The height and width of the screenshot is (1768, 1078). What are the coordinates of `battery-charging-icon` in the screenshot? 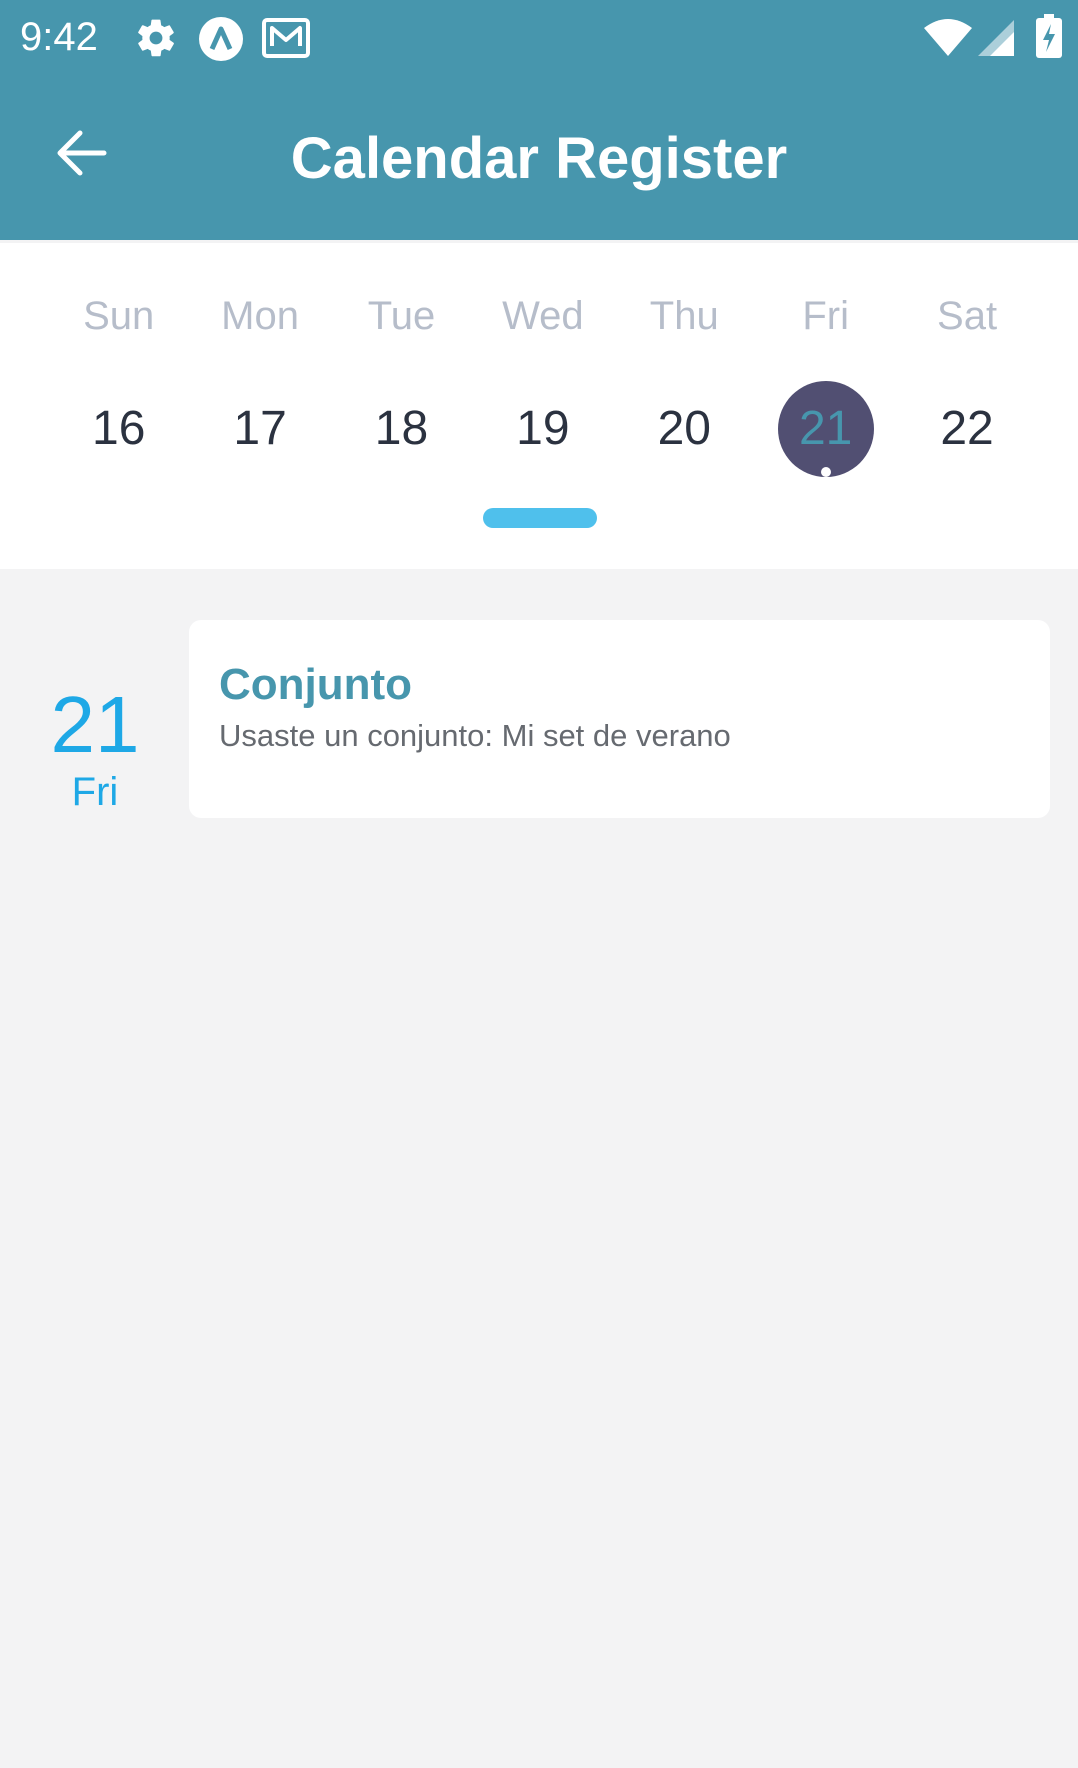 It's located at (1049, 38).